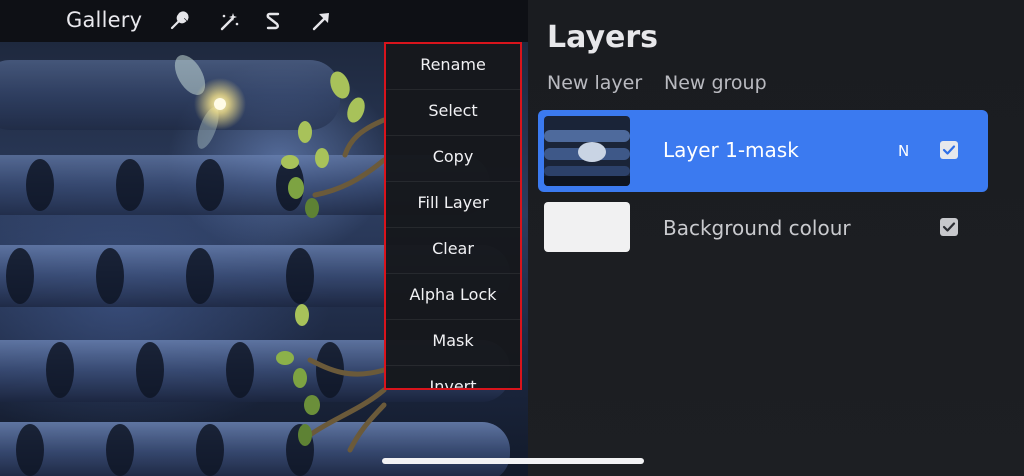  What do you see at coordinates (179, 21) in the screenshot?
I see `wrench-icon` at bounding box center [179, 21].